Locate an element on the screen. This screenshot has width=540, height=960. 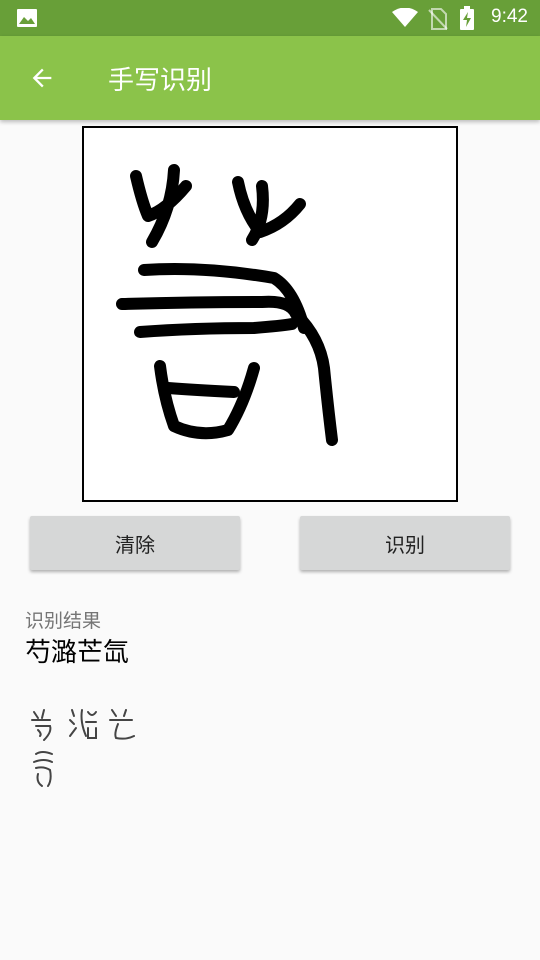
no-sim-icon is located at coordinates (438, 19).